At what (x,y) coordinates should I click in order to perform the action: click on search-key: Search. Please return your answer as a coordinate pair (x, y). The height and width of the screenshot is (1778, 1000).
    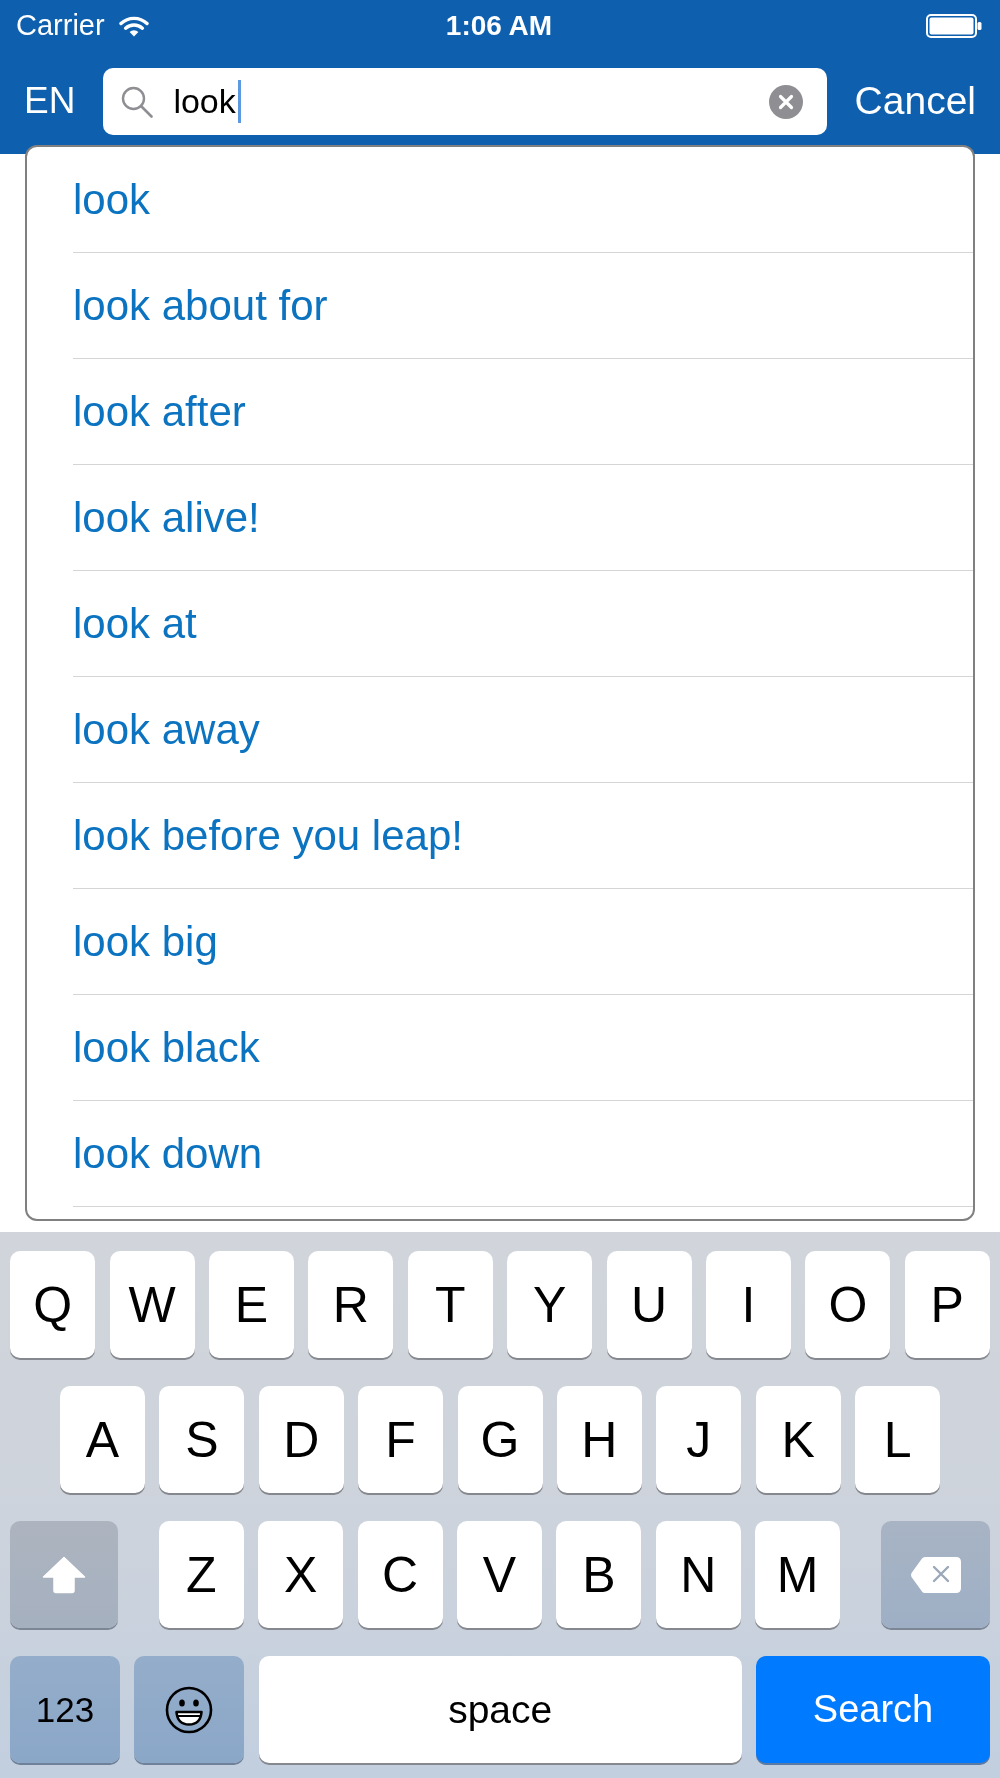
    Looking at the image, I should click on (873, 1709).